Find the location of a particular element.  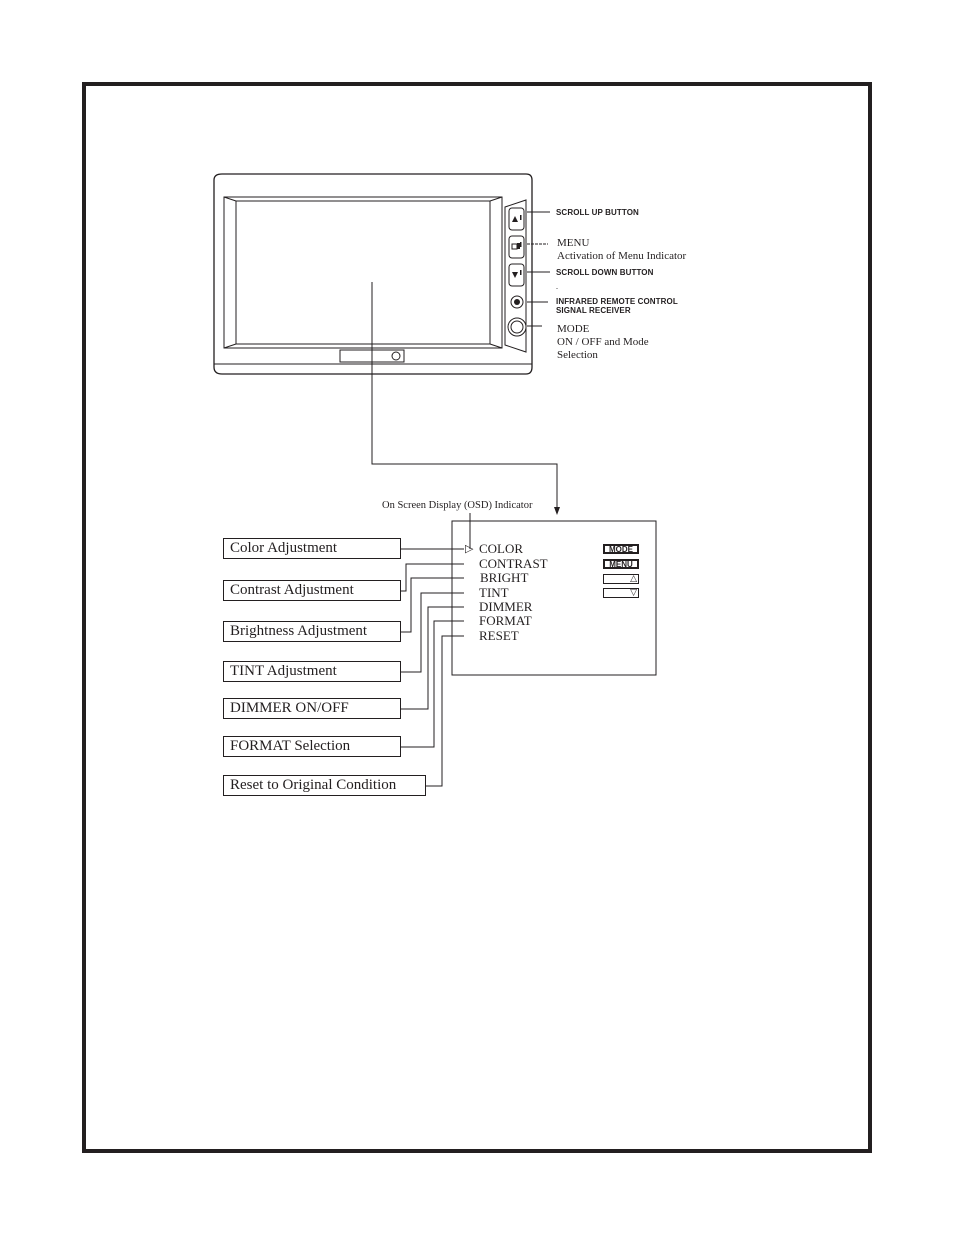

callout-ir-line1: INFRARED REMOTE CONTROL is located at coordinates (617, 301).